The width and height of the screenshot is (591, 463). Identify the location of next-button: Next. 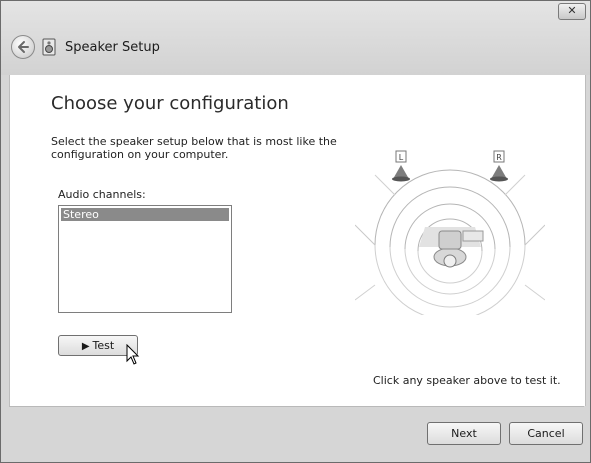
(464, 433).